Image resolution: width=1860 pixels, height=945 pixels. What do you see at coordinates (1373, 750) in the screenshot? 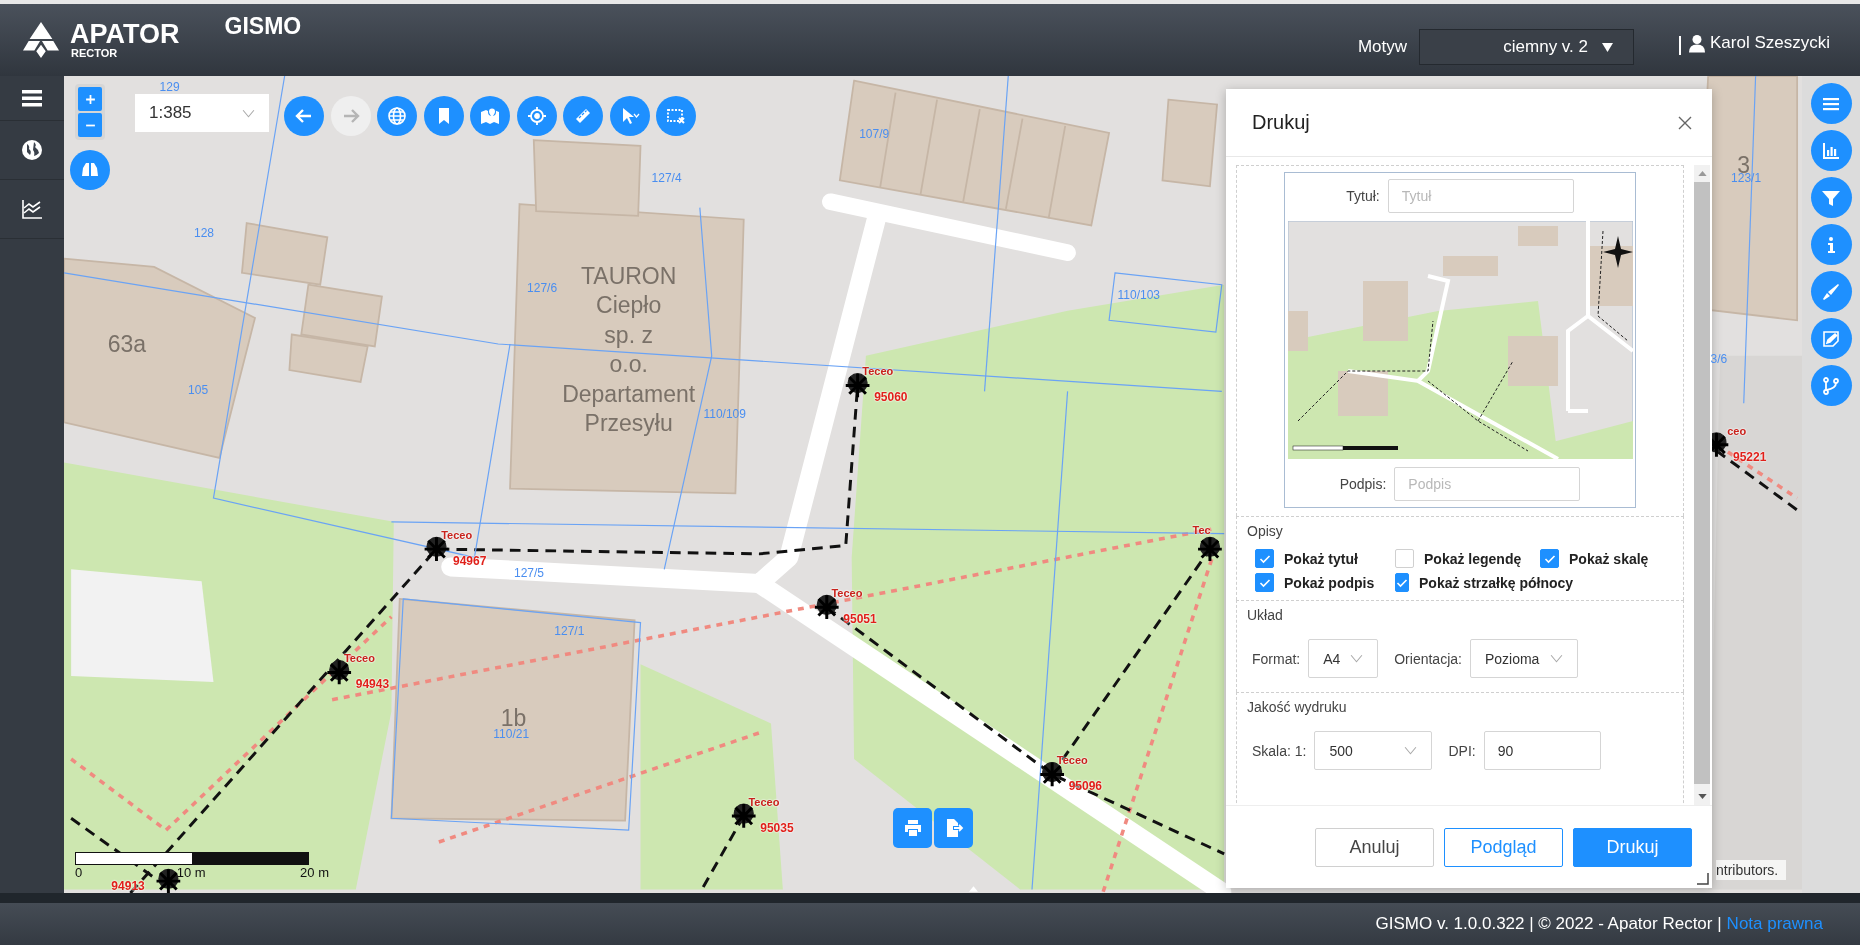
I see `scale-select: 500` at bounding box center [1373, 750].